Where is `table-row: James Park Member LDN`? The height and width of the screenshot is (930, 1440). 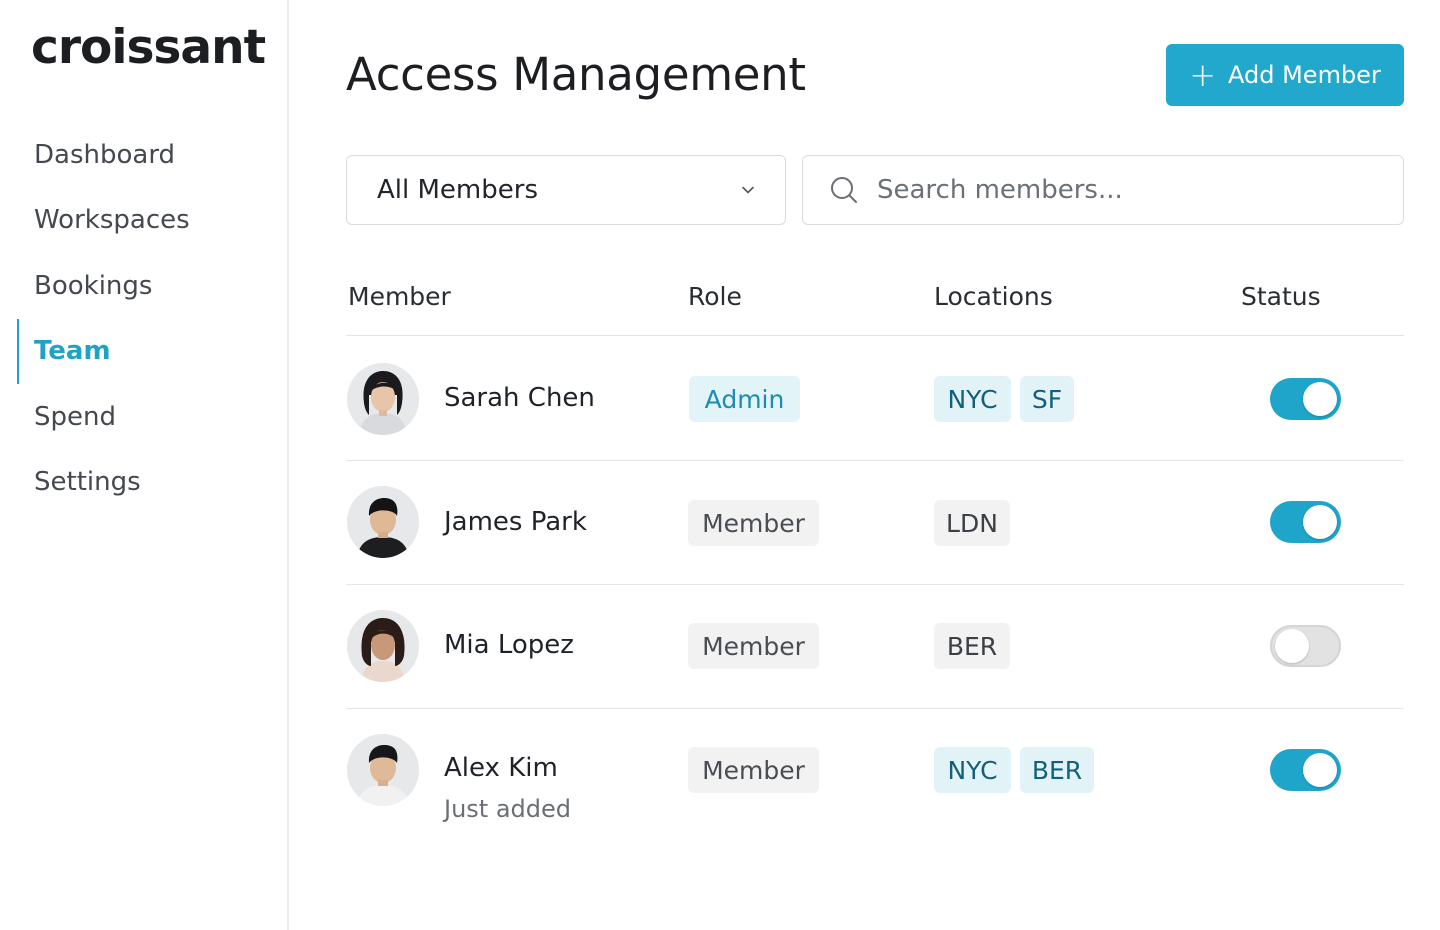
table-row: James Park Member LDN is located at coordinates (875, 523).